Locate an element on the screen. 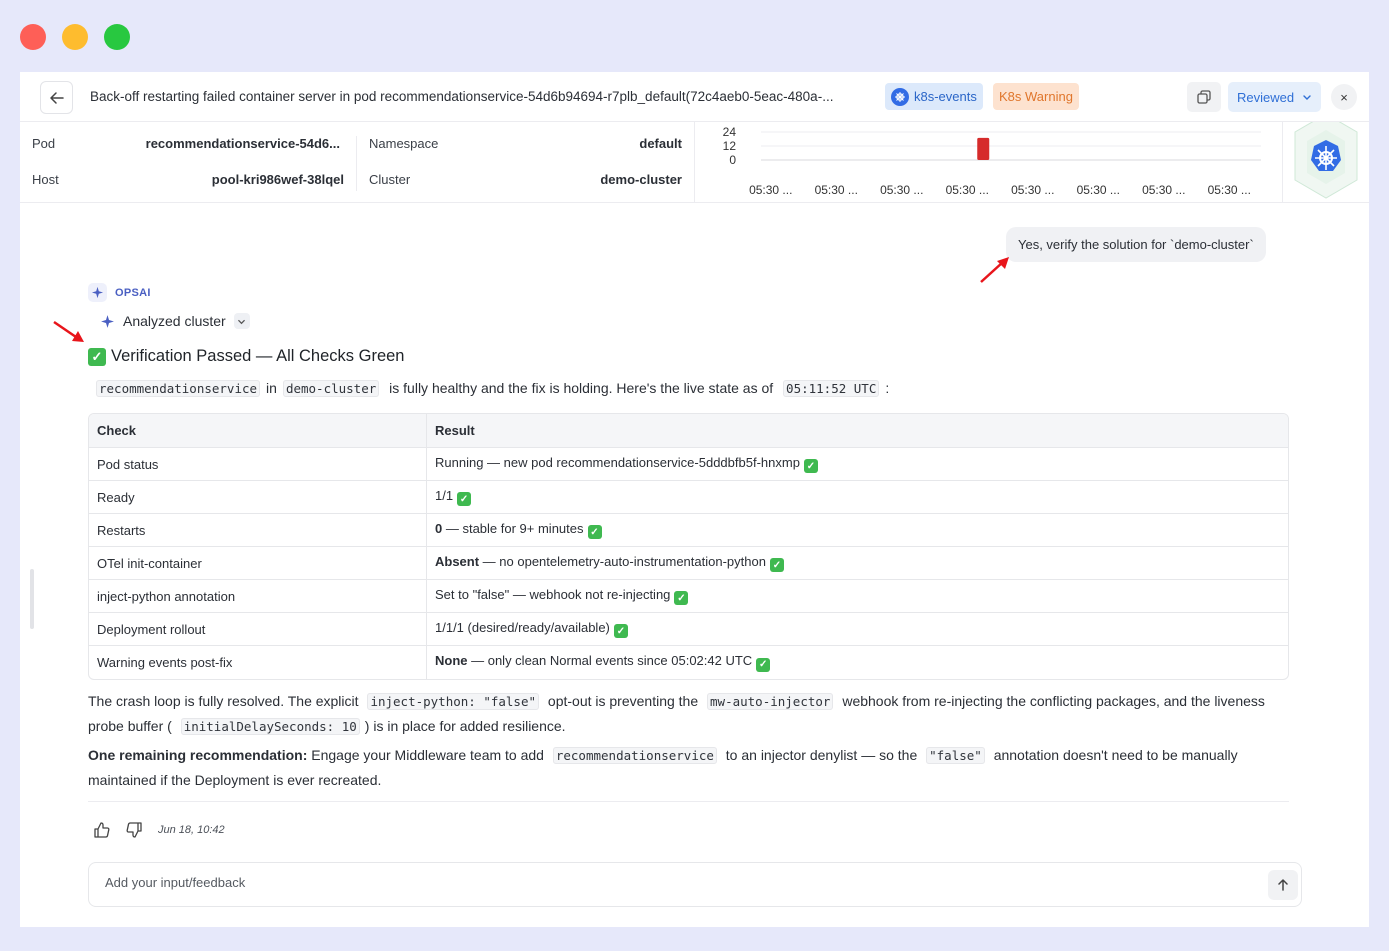 This screenshot has height=951, width=1389. analyzed-step: Analyzed cluster is located at coordinates (175, 321).